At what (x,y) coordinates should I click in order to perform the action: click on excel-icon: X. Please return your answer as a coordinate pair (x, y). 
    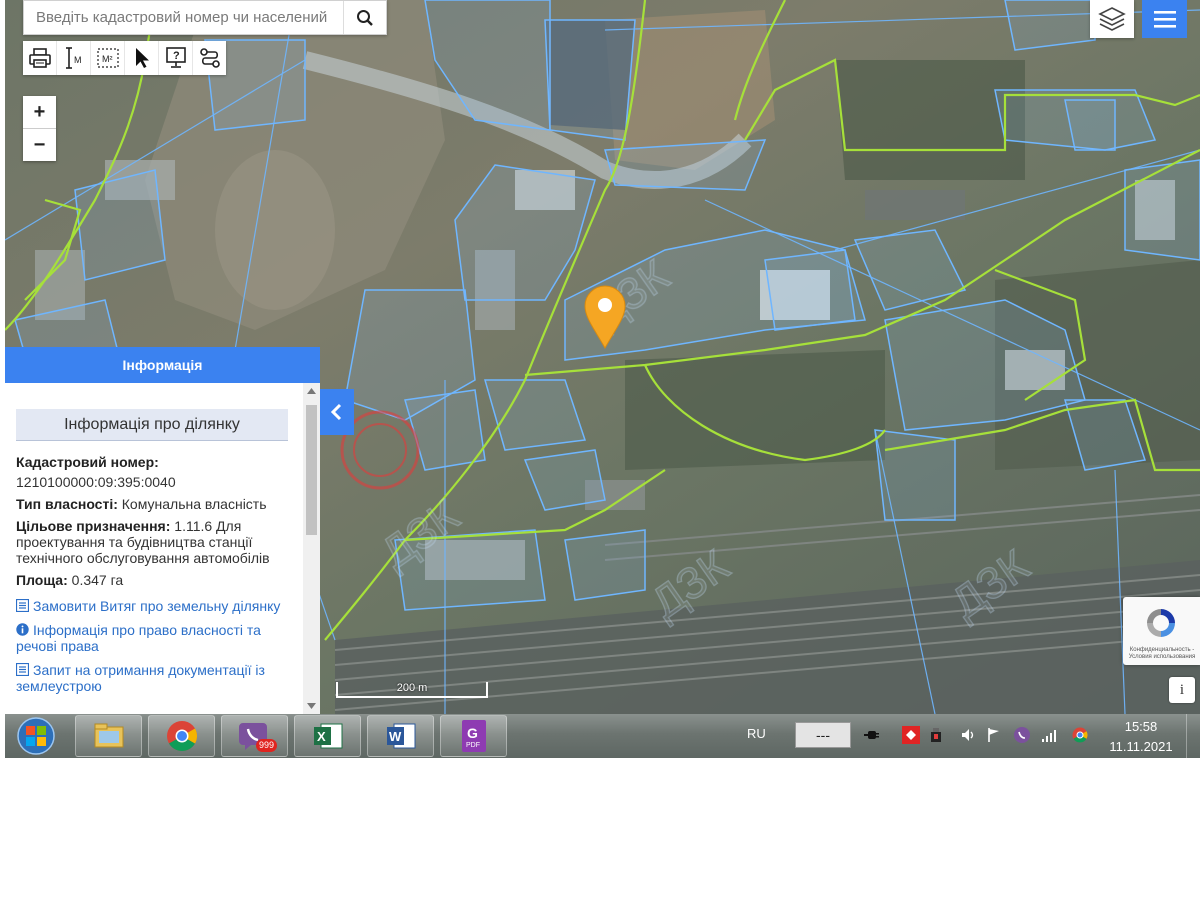
    Looking at the image, I should click on (327, 736).